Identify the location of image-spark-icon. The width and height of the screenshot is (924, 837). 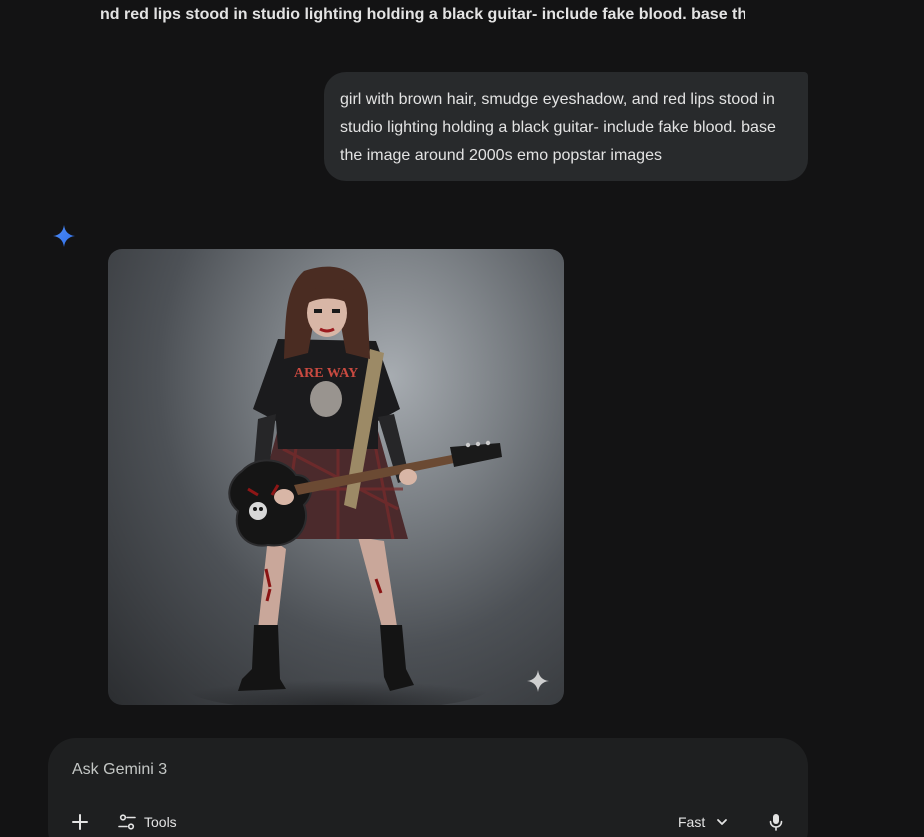
(538, 681).